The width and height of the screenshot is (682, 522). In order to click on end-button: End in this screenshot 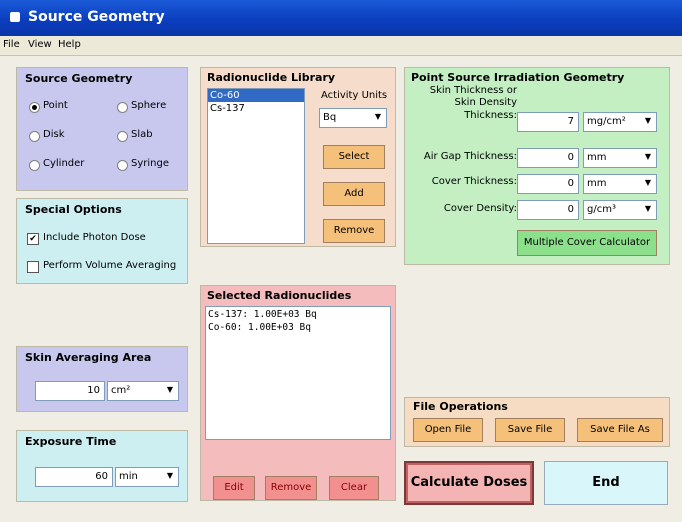, I will do `click(606, 483)`.